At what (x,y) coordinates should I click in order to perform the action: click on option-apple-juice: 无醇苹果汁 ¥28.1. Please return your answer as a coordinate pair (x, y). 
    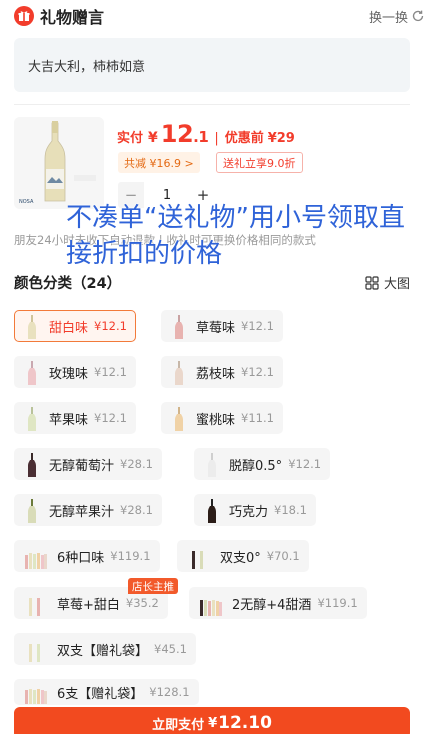
    Looking at the image, I should click on (88, 510).